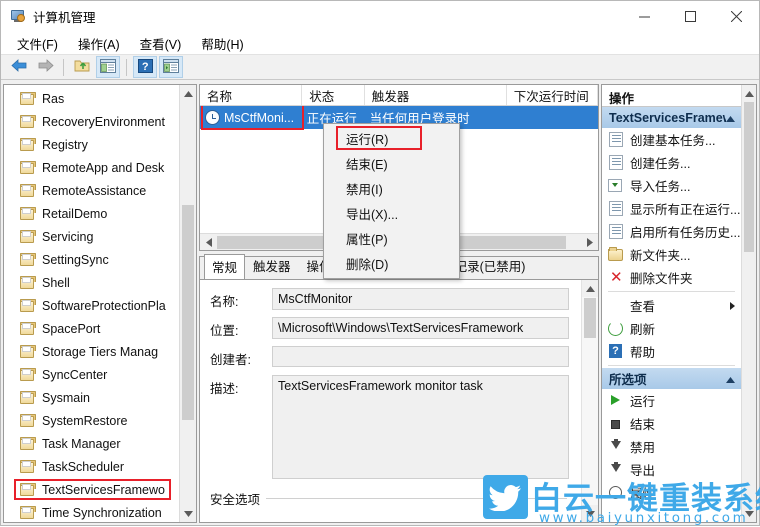  I want to click on tree-scroll-thumb, so click(188, 312).